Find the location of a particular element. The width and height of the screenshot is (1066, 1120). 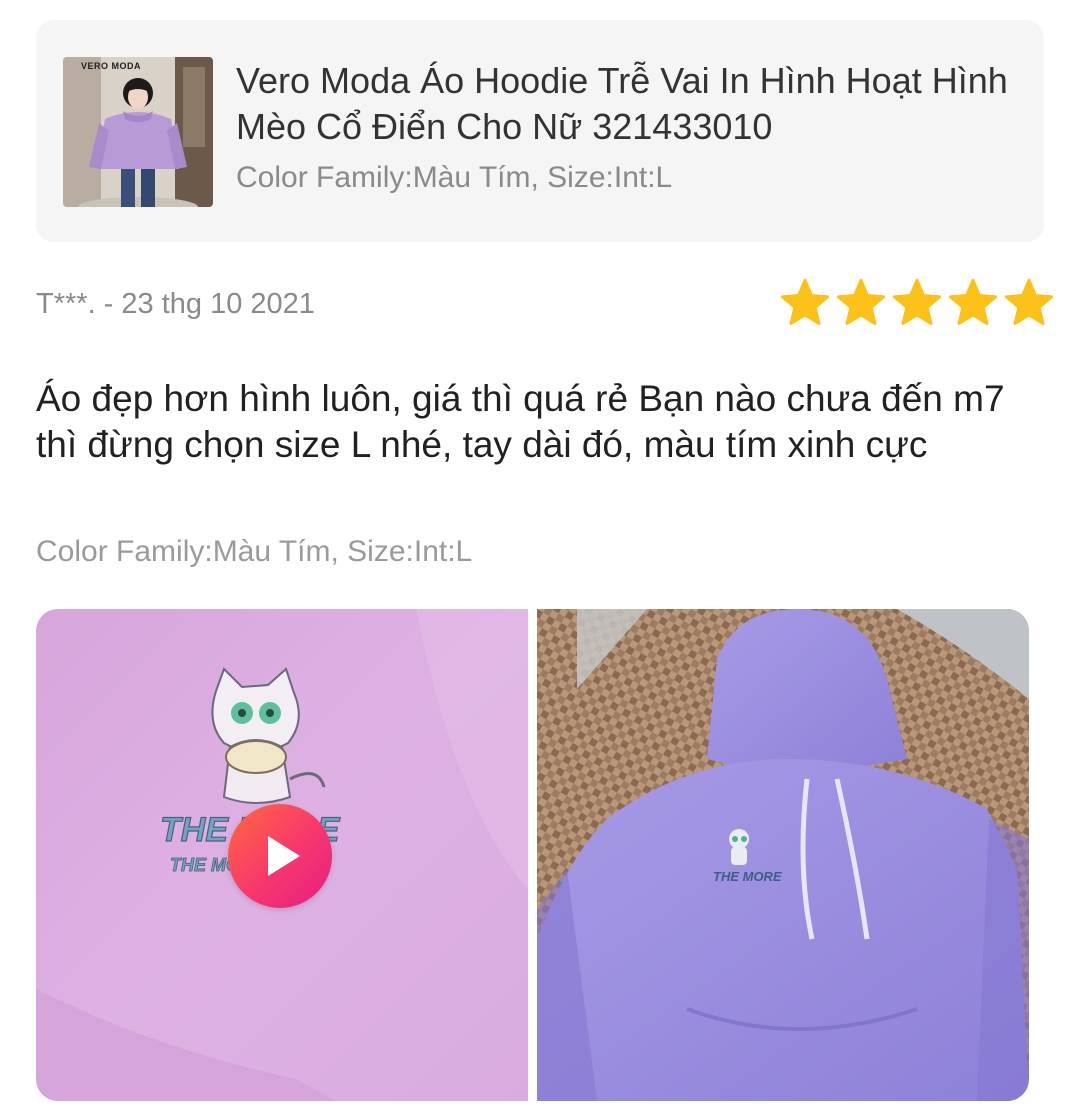

product-variant: Color Family:Màu Tím, Size:Int:L is located at coordinates (454, 177).